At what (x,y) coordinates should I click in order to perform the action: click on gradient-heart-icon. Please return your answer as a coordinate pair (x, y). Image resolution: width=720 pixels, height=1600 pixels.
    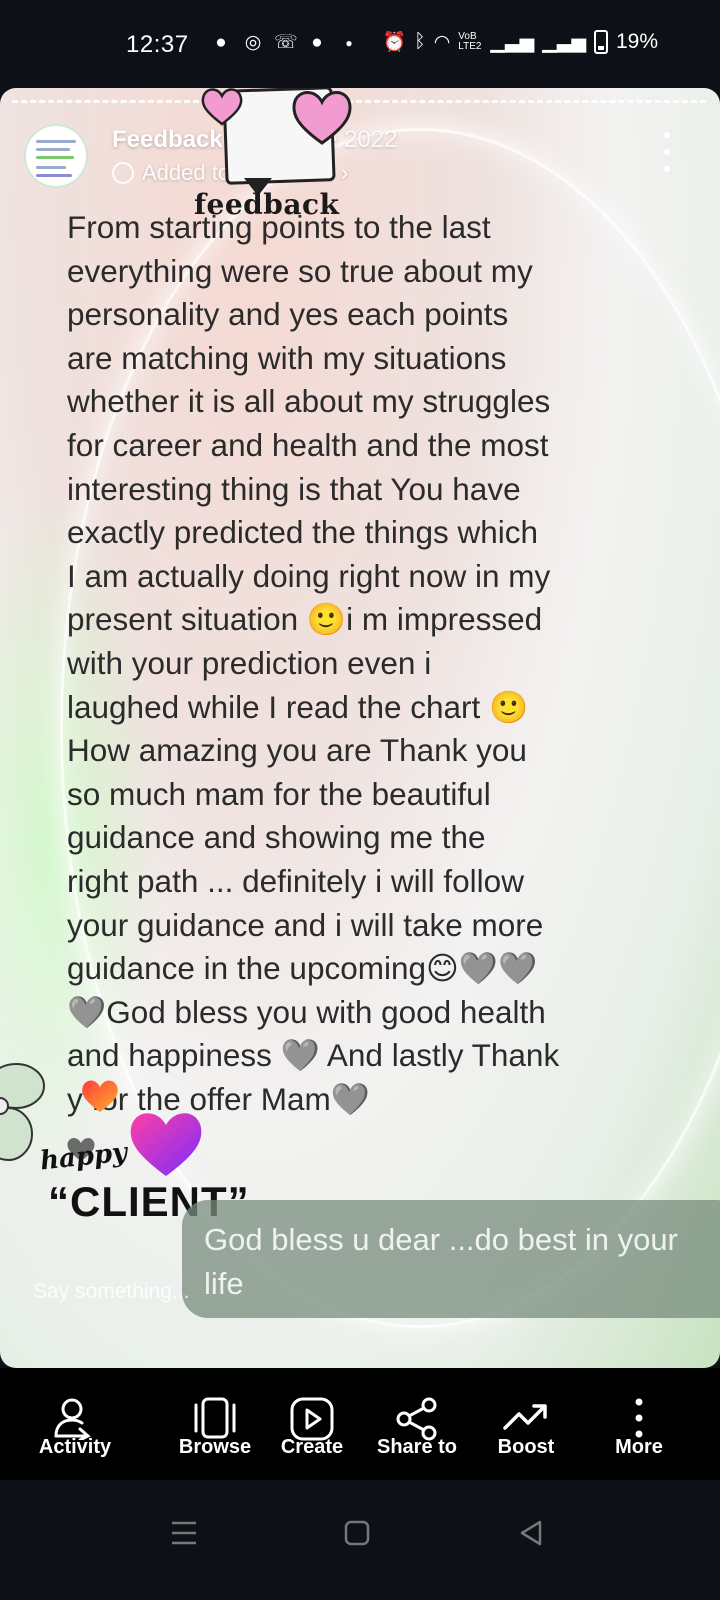
    Looking at the image, I should click on (166, 1144).